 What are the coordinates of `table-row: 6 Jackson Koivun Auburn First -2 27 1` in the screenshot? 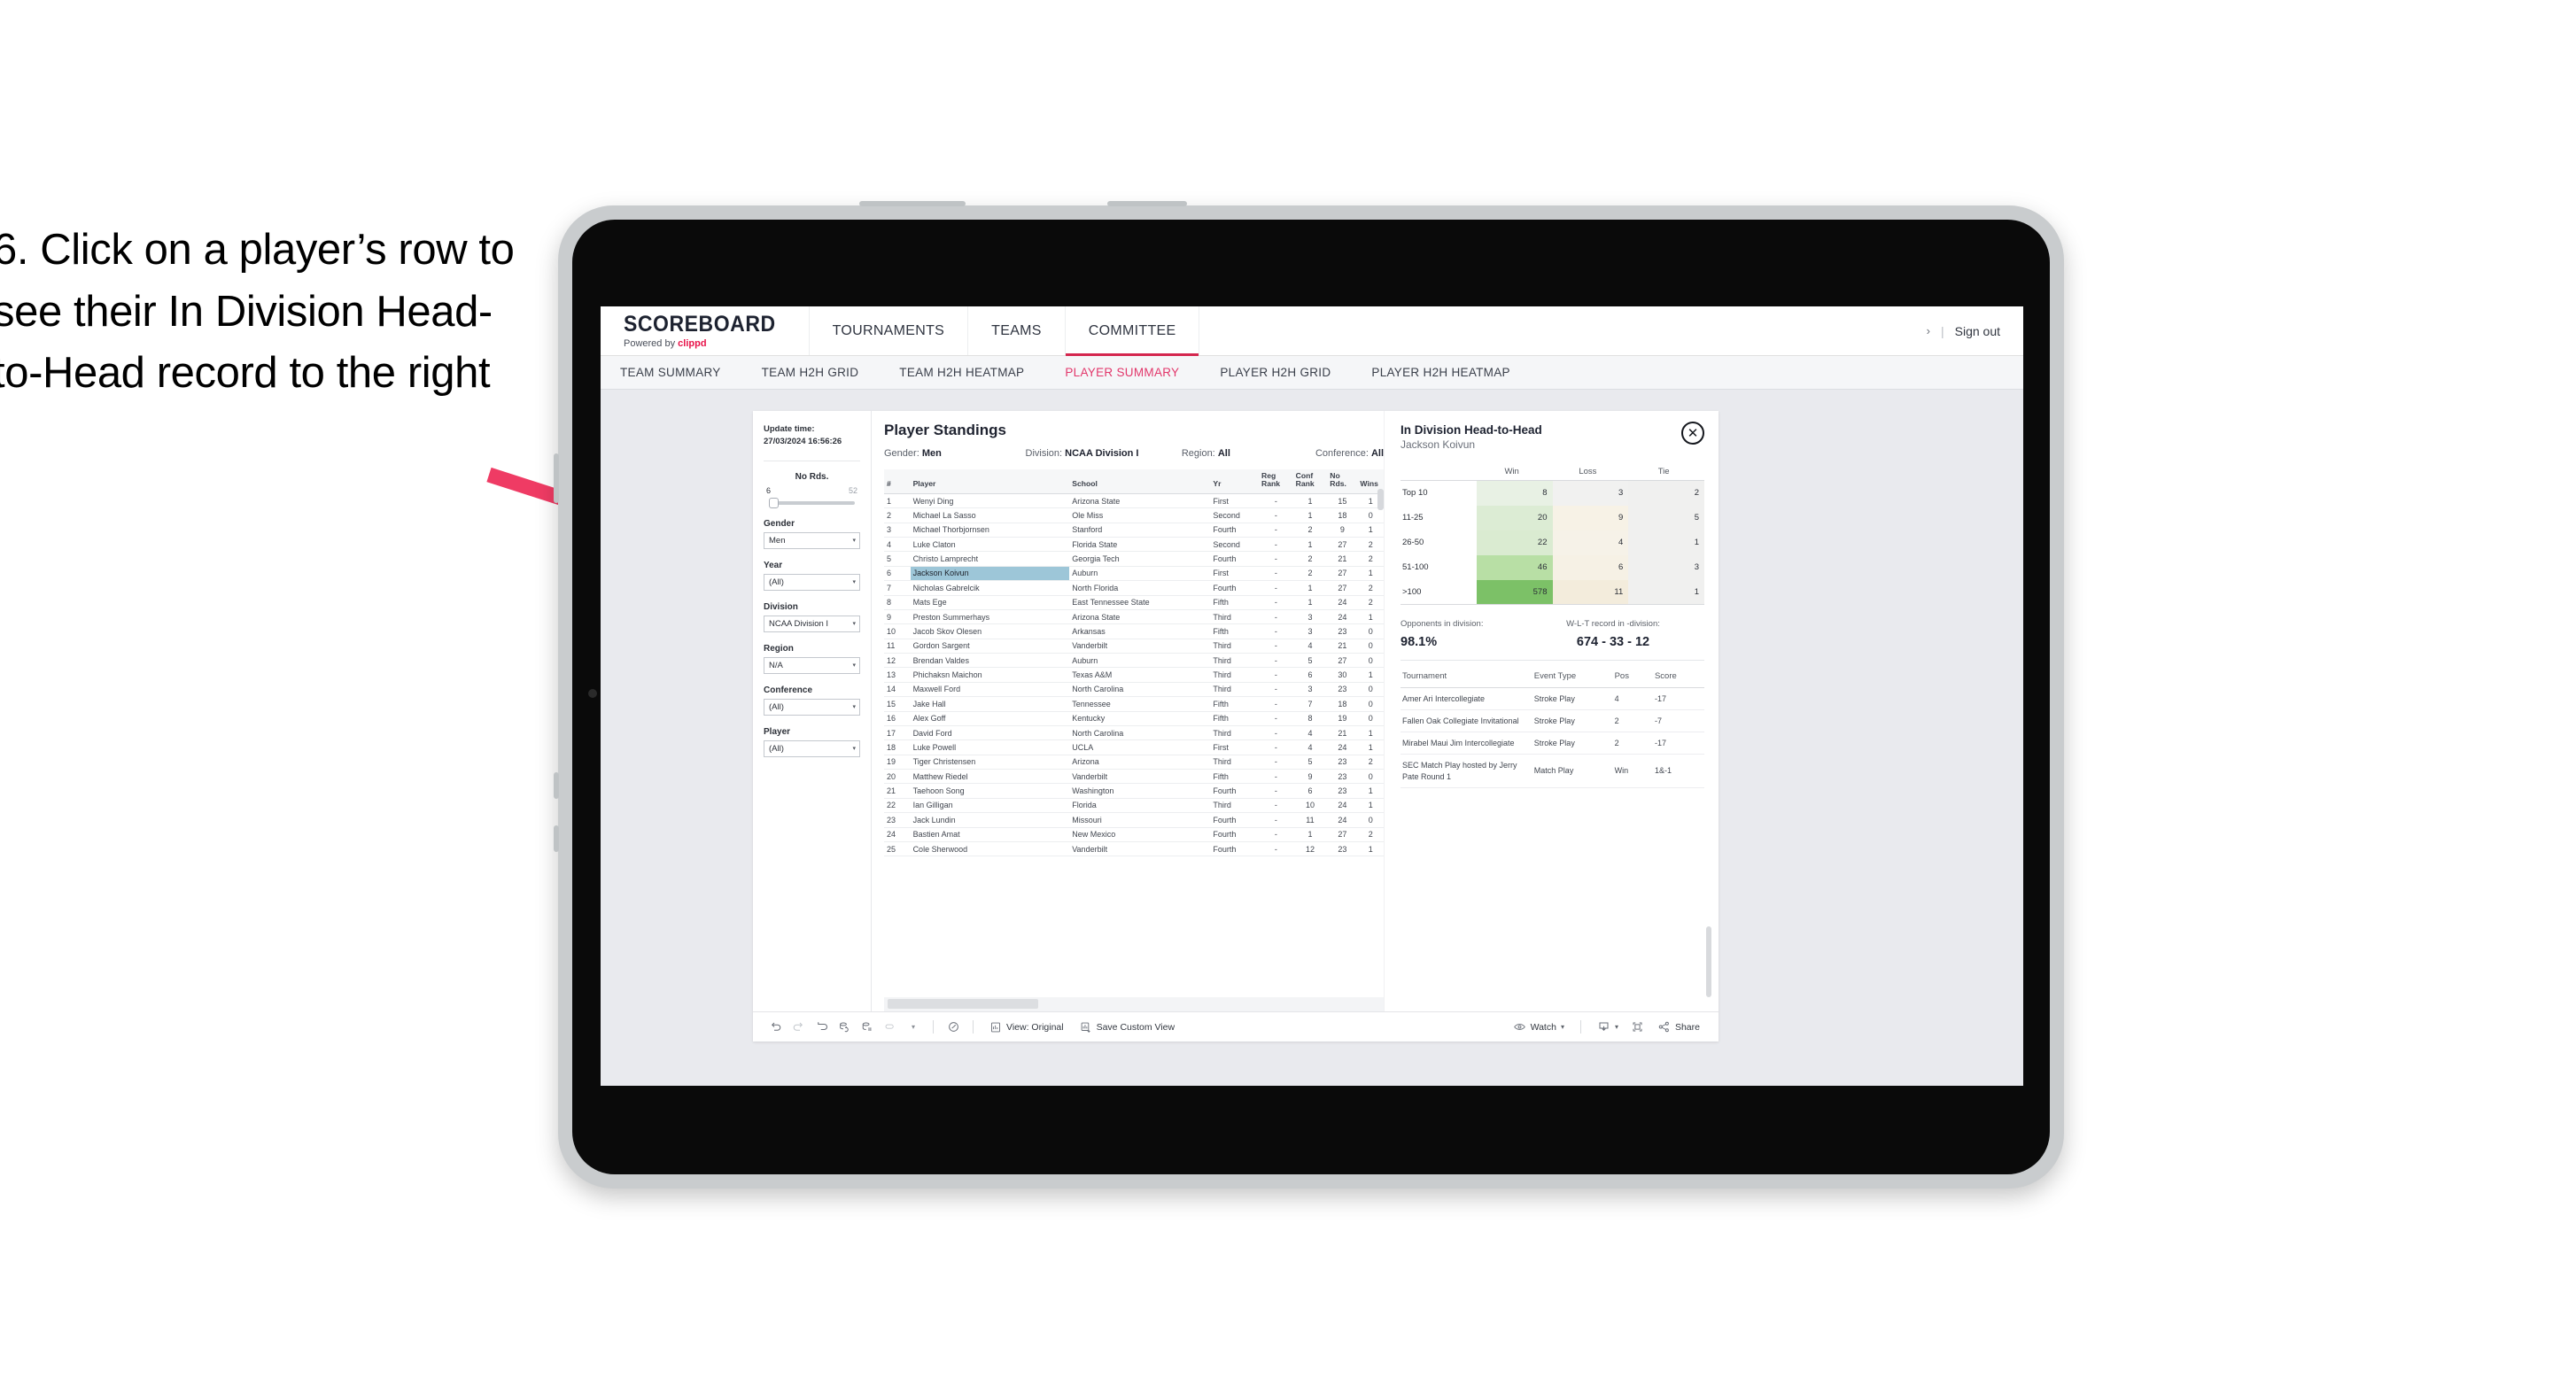 It's located at (1134, 574).